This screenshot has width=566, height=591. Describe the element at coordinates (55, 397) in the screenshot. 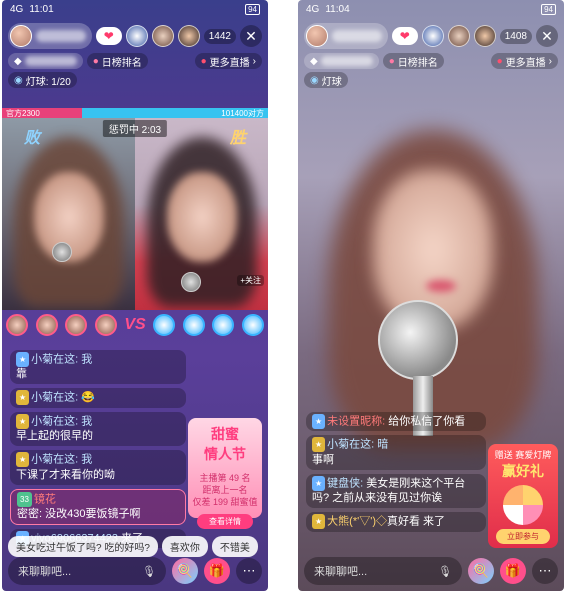

I see `chat-username: 小菊在这:` at that location.